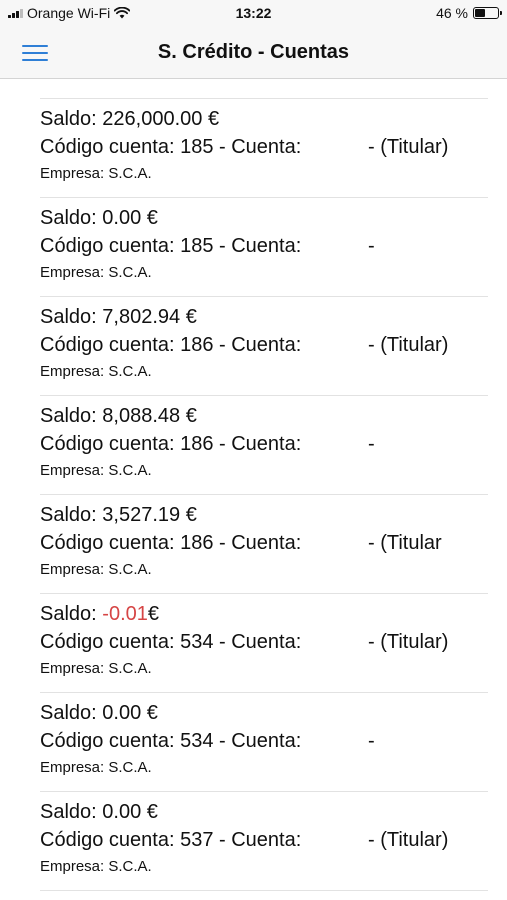 The image size is (507, 900). What do you see at coordinates (141, 416) in the screenshot?
I see `balance-value: 8,088.48` at bounding box center [141, 416].